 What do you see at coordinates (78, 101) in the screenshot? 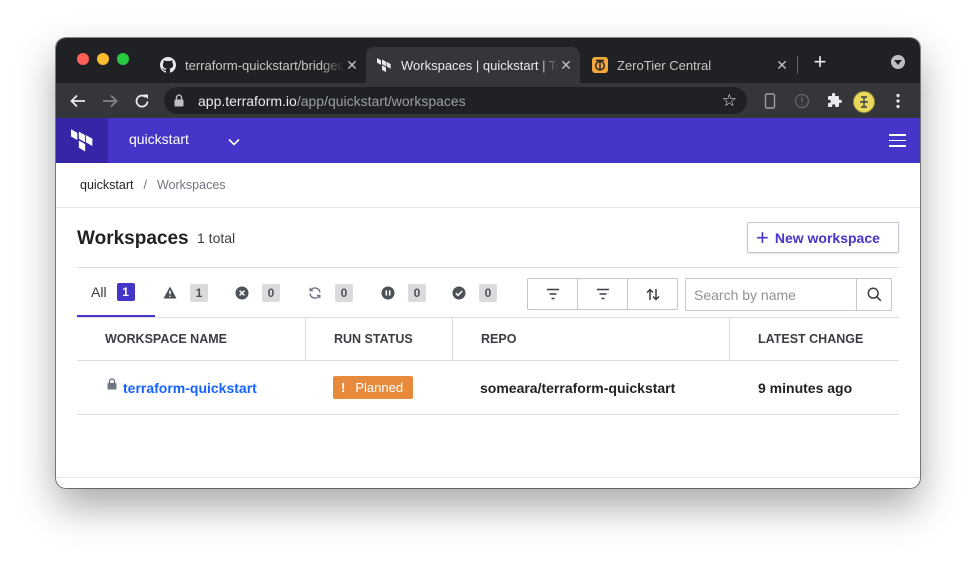
I see `back-icon` at bounding box center [78, 101].